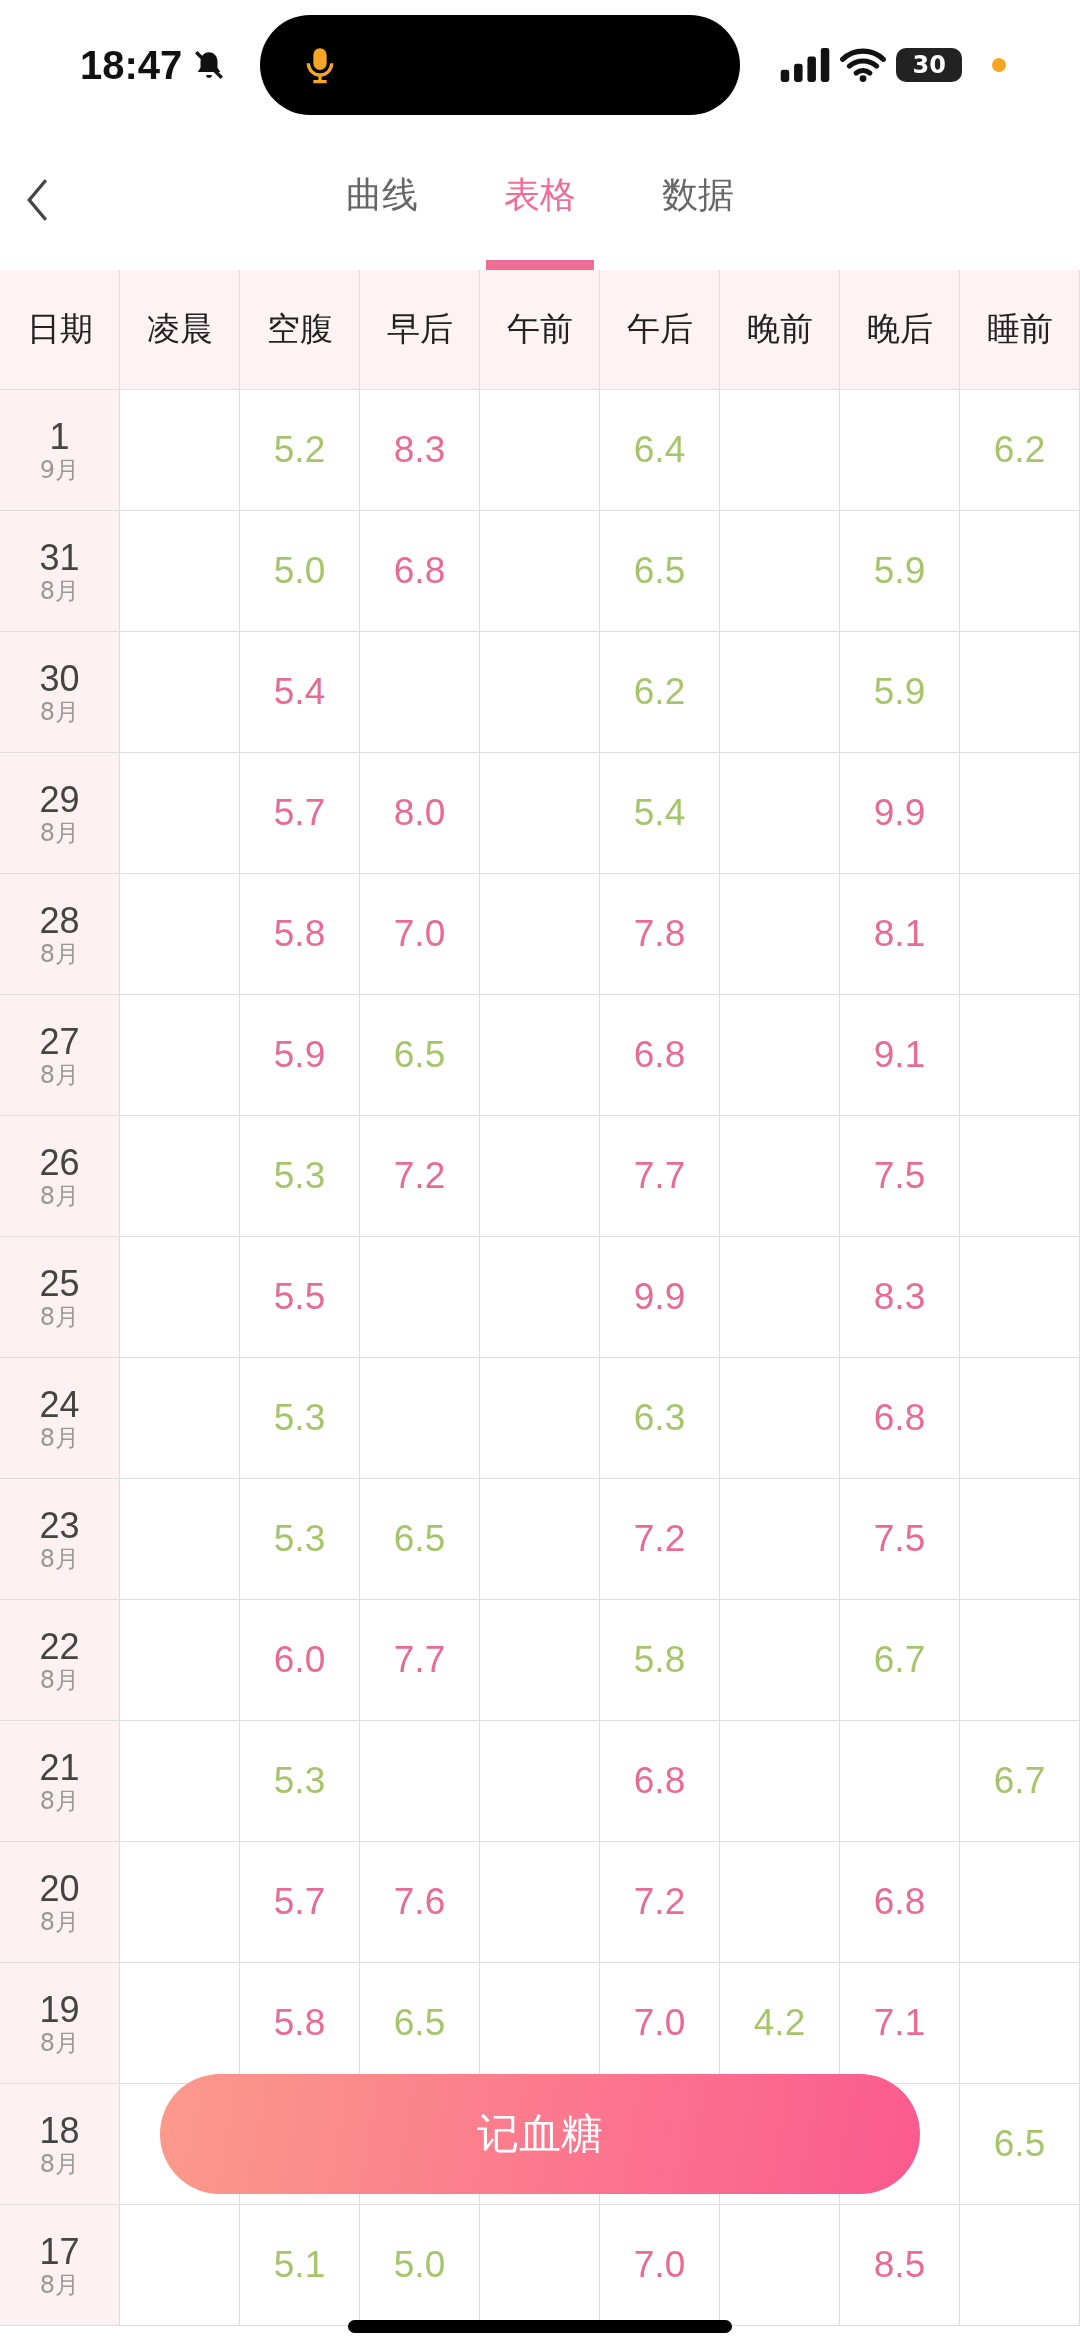  I want to click on battery-icon: 30, so click(929, 65).